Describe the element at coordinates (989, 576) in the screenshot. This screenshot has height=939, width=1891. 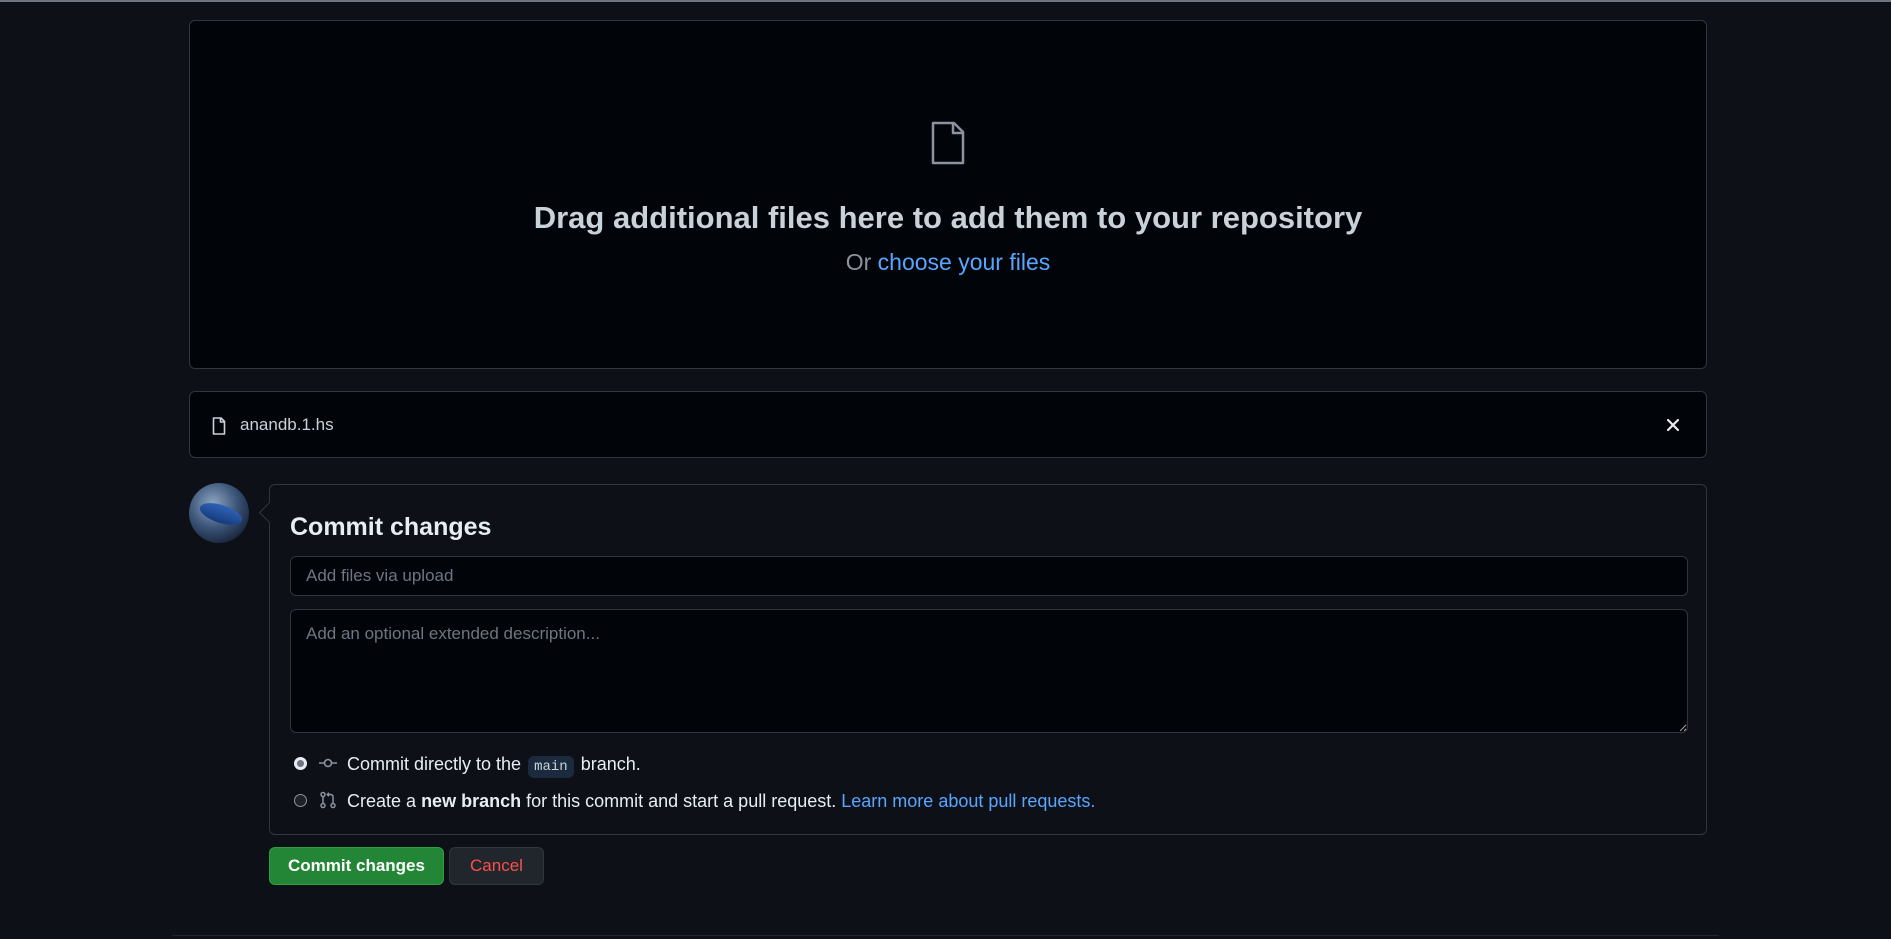
I see `commit-summary-input` at that location.